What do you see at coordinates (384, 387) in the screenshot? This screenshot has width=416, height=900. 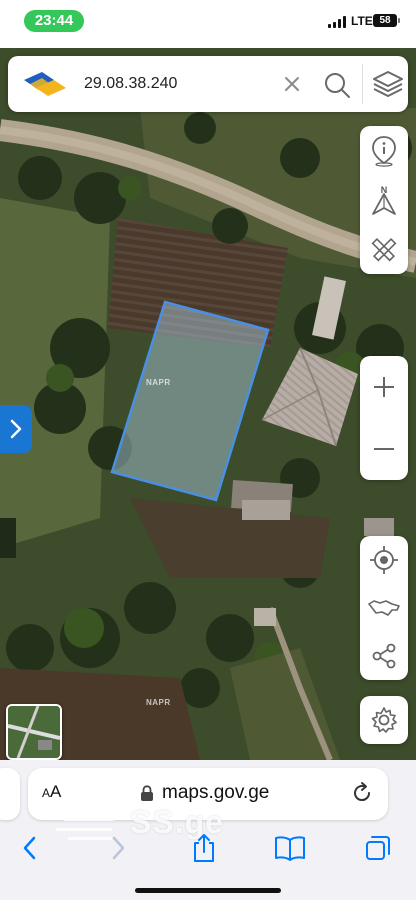 I see `zoom-in-icon` at bounding box center [384, 387].